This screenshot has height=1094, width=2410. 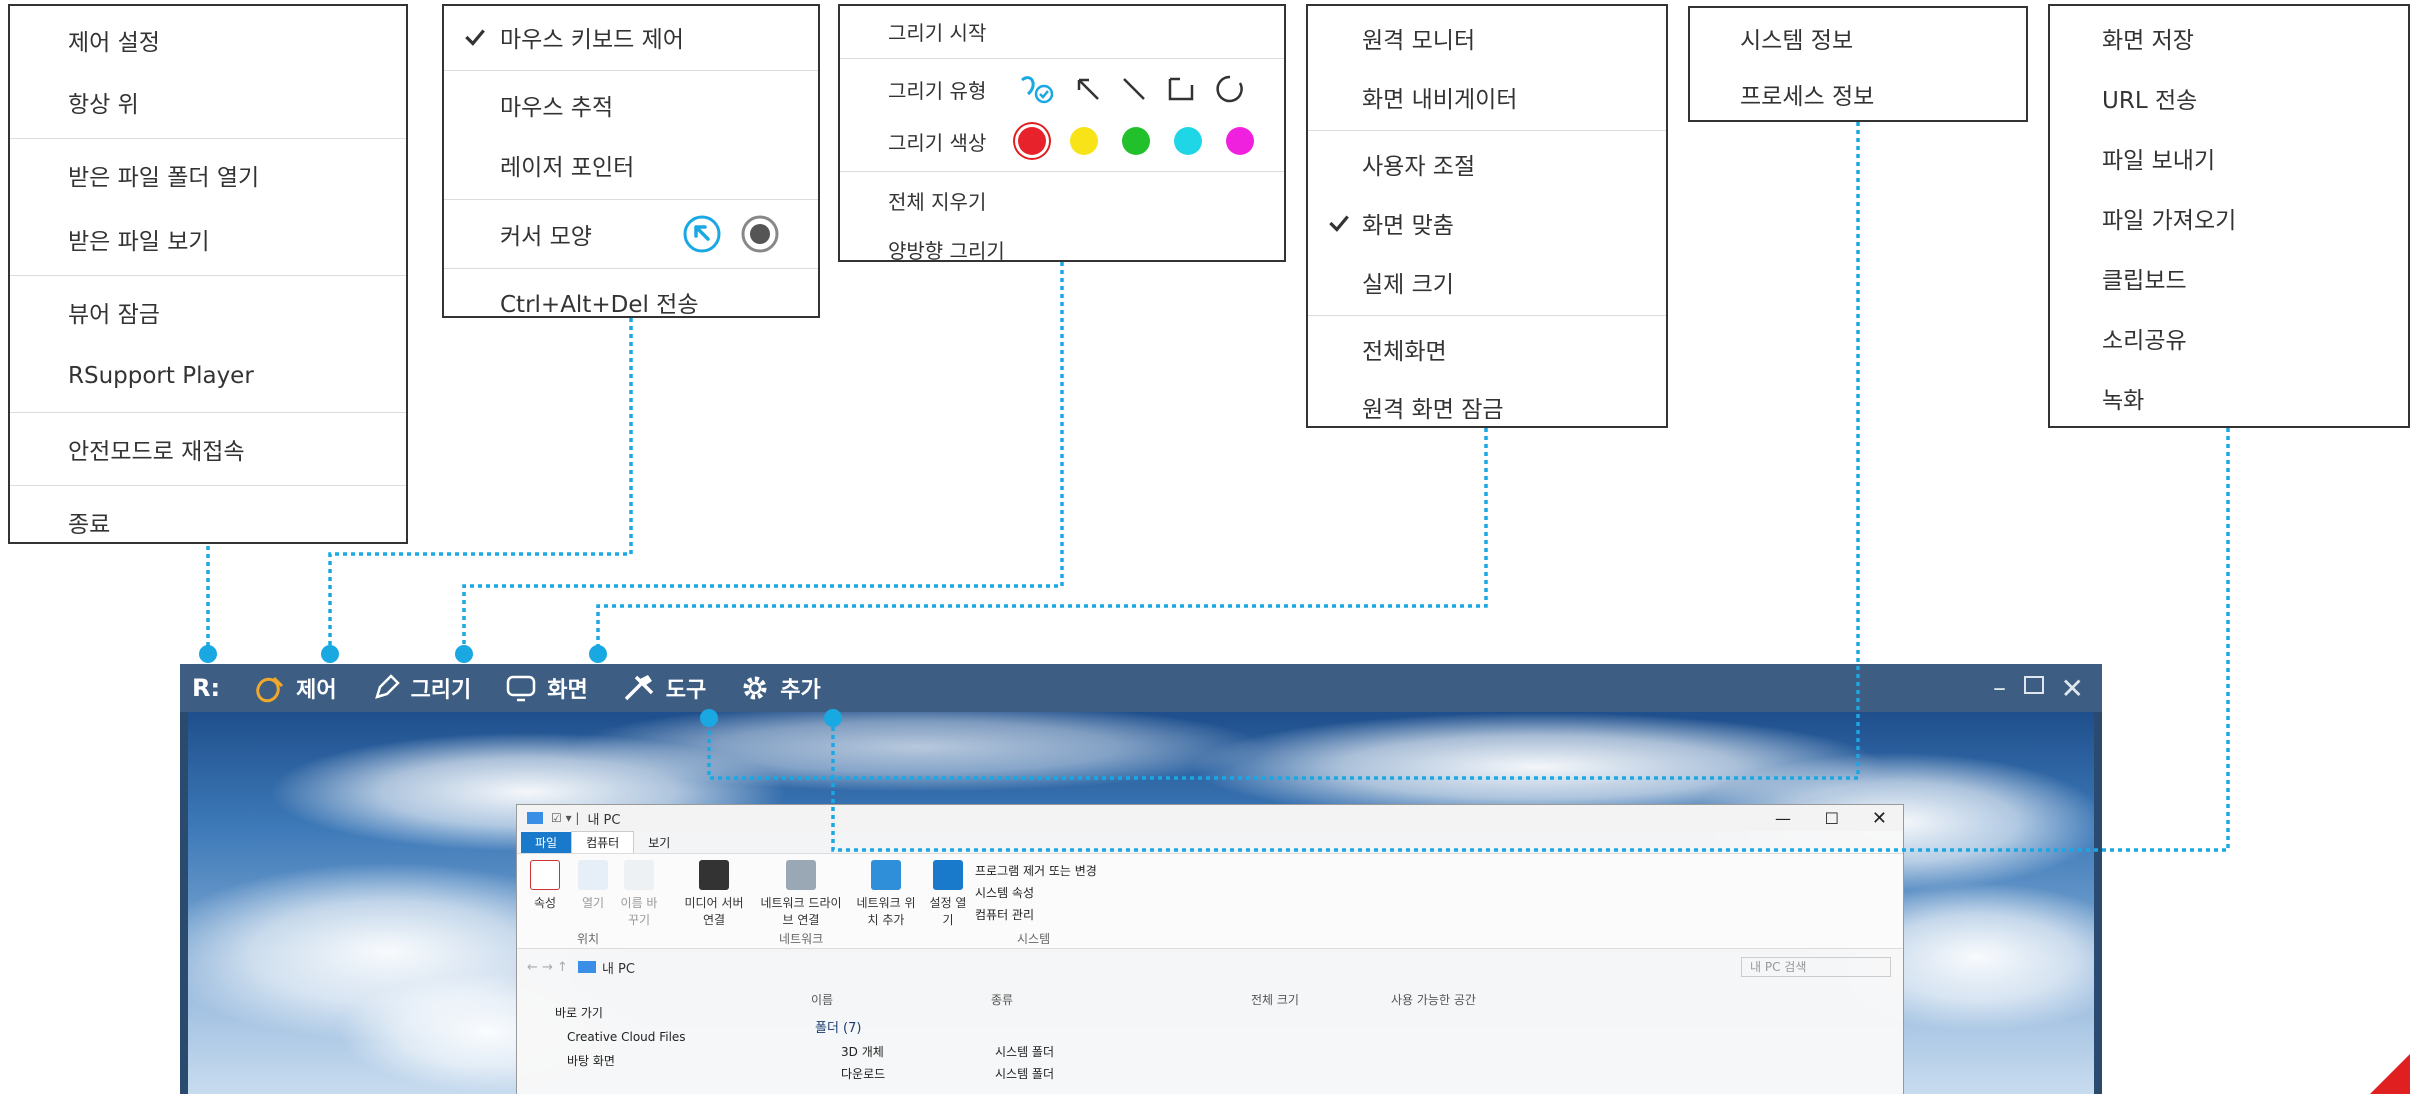 What do you see at coordinates (593, 885) in the screenshot?
I see `open-button: 열기` at bounding box center [593, 885].